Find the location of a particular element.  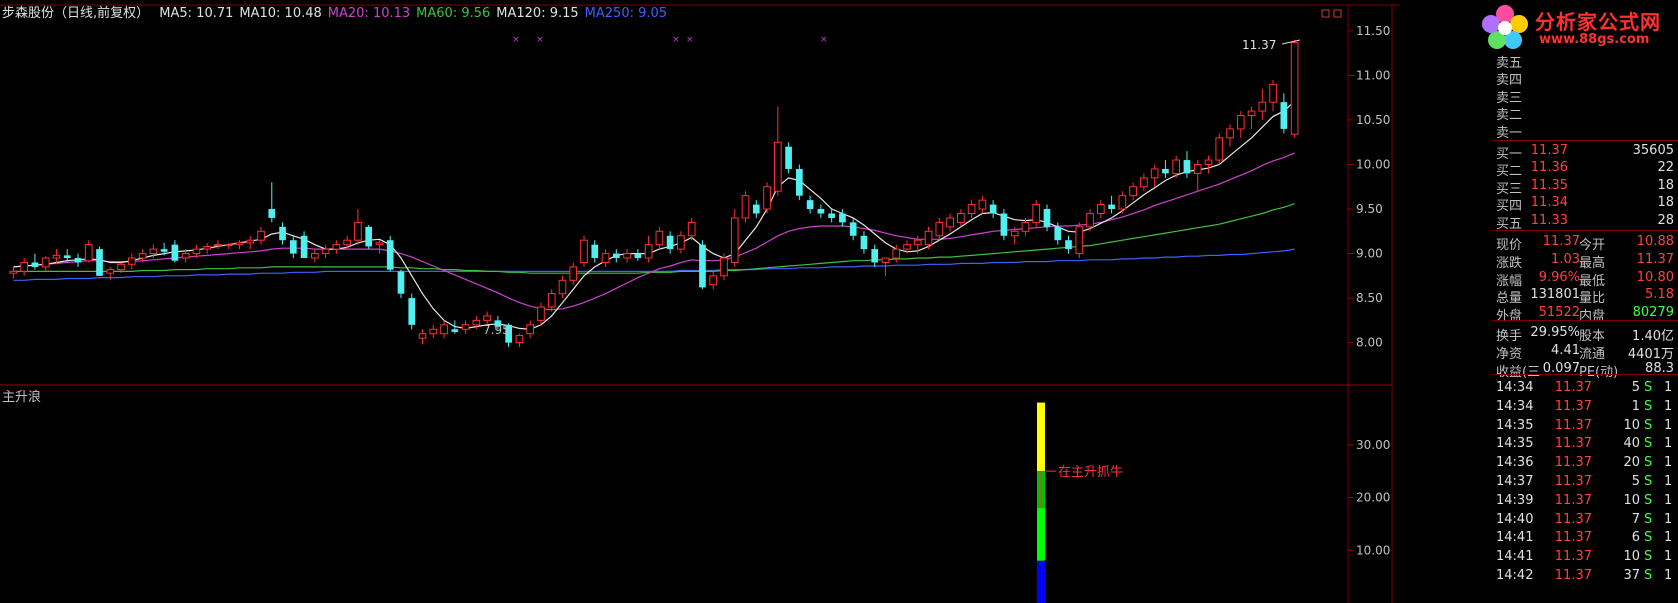

stat-label: PE(动) is located at coordinates (1599, 372).